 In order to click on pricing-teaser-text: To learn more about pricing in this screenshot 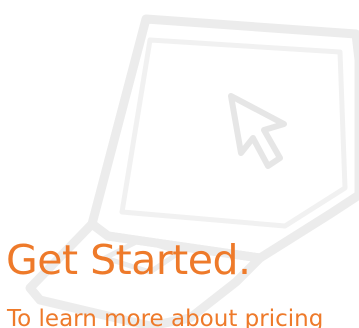, I will do `click(165, 317)`.